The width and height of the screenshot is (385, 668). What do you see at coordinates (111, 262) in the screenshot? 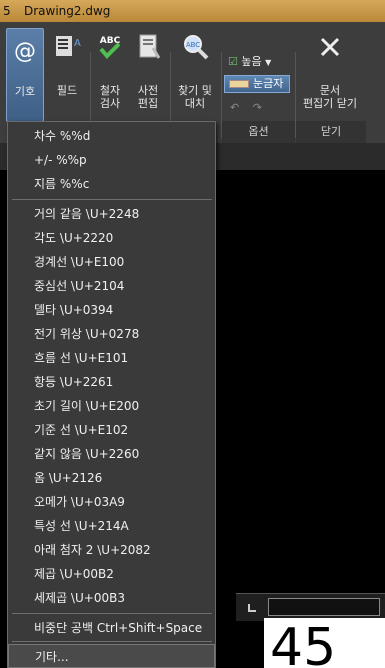
I see `menu-item: 경계선 \U+E100` at bounding box center [111, 262].